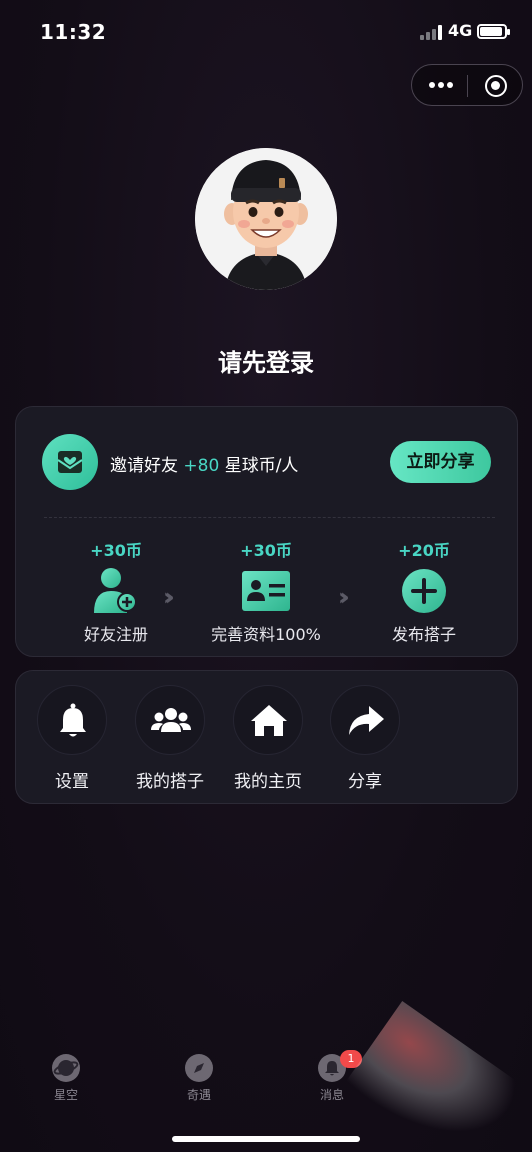  Describe the element at coordinates (198, 1095) in the screenshot. I see `tab-label: 奇遇` at that location.